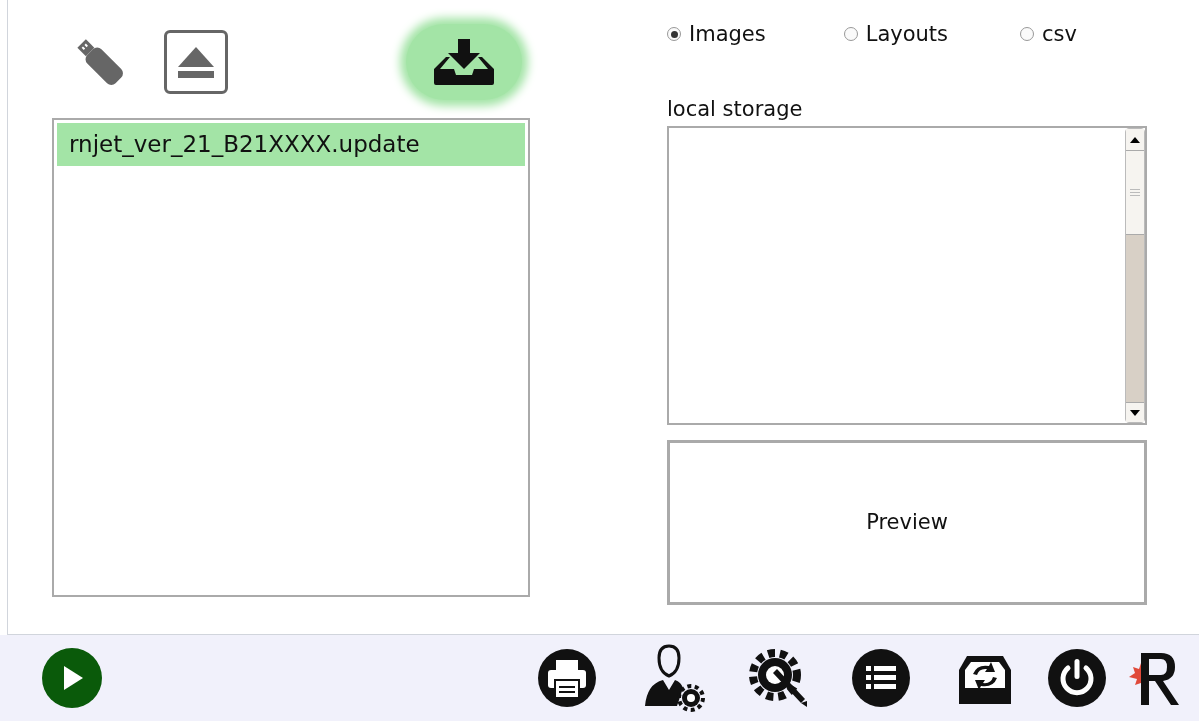 The image size is (1199, 721). Describe the element at coordinates (1135, 193) in the screenshot. I see `scrollbar-thumb` at that location.